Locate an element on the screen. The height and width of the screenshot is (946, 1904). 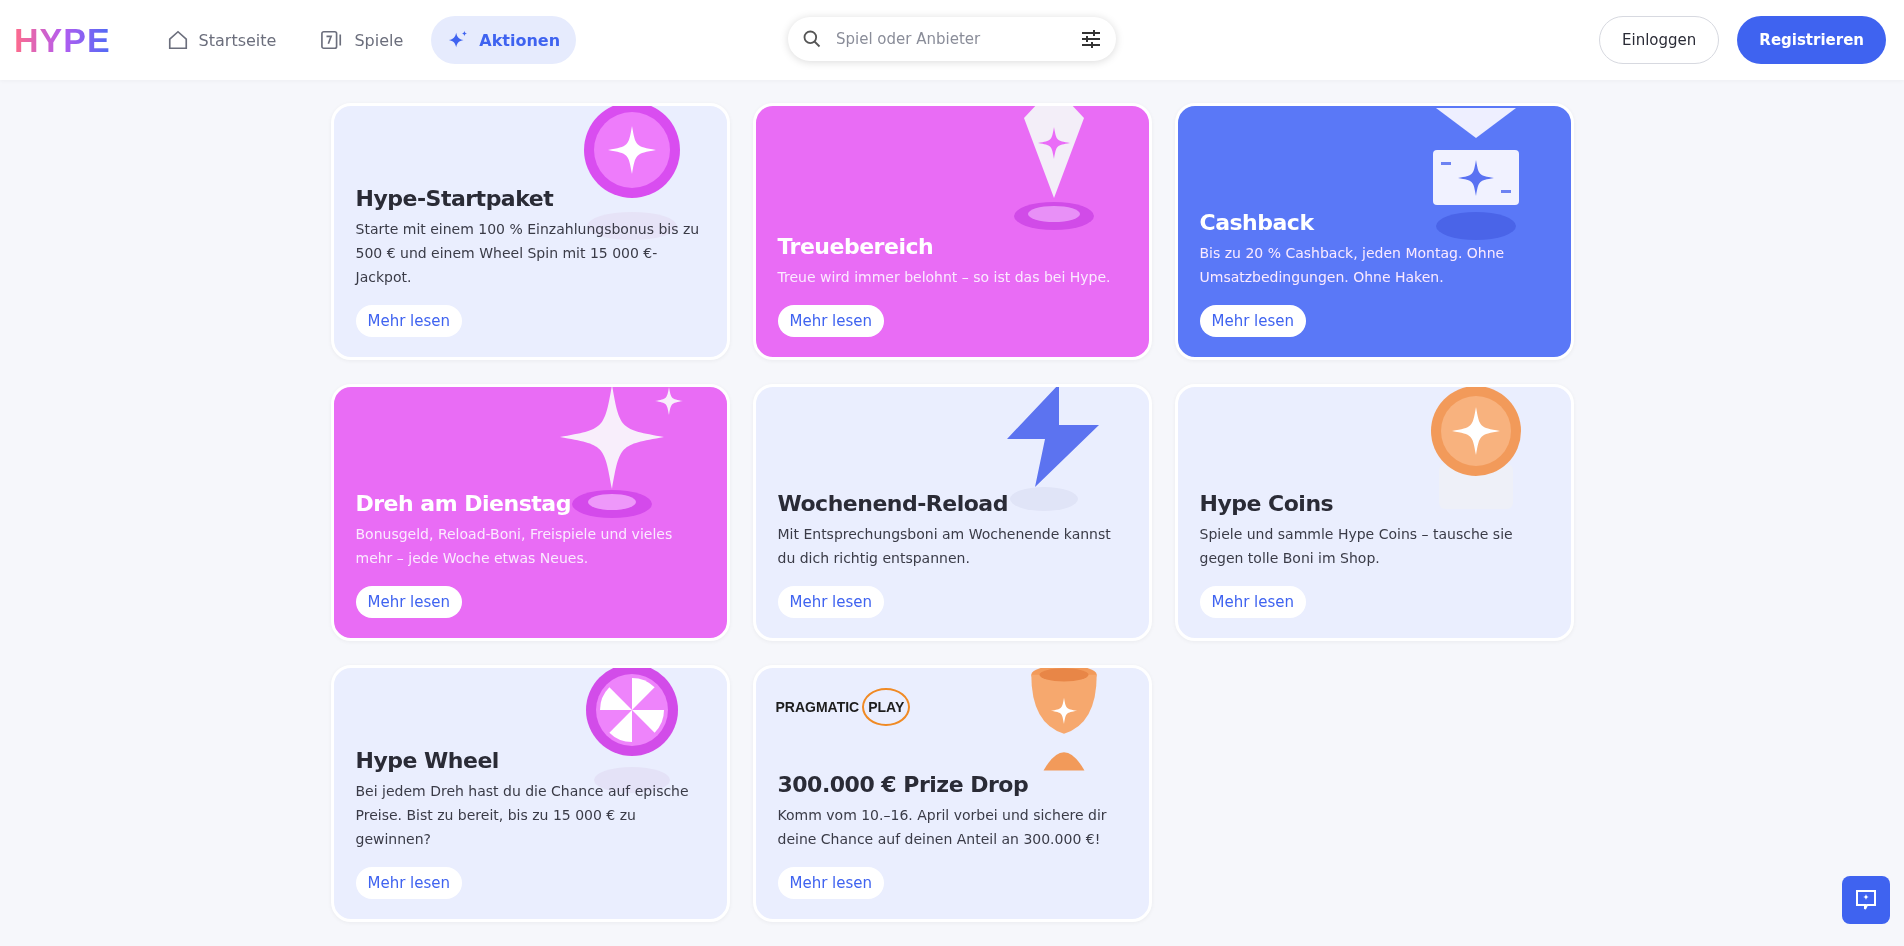
card-title: Hype Coins is located at coordinates (1267, 503).